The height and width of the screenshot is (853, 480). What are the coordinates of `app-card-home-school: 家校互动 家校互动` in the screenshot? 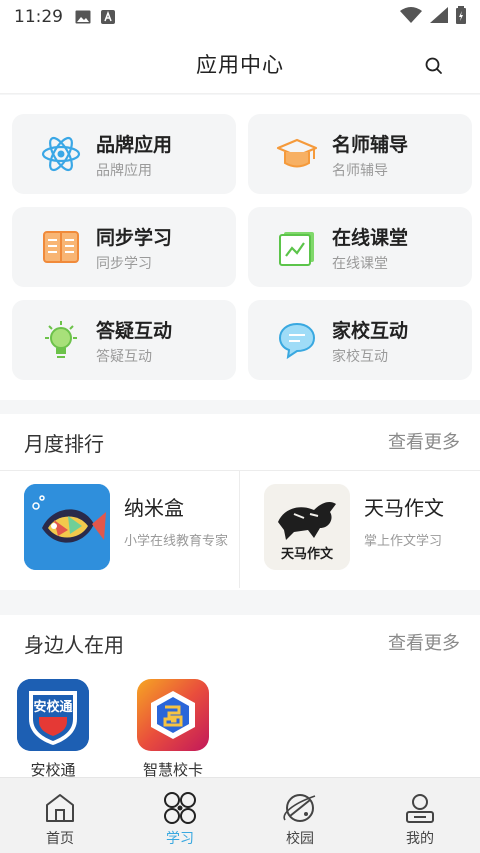 It's located at (360, 340).